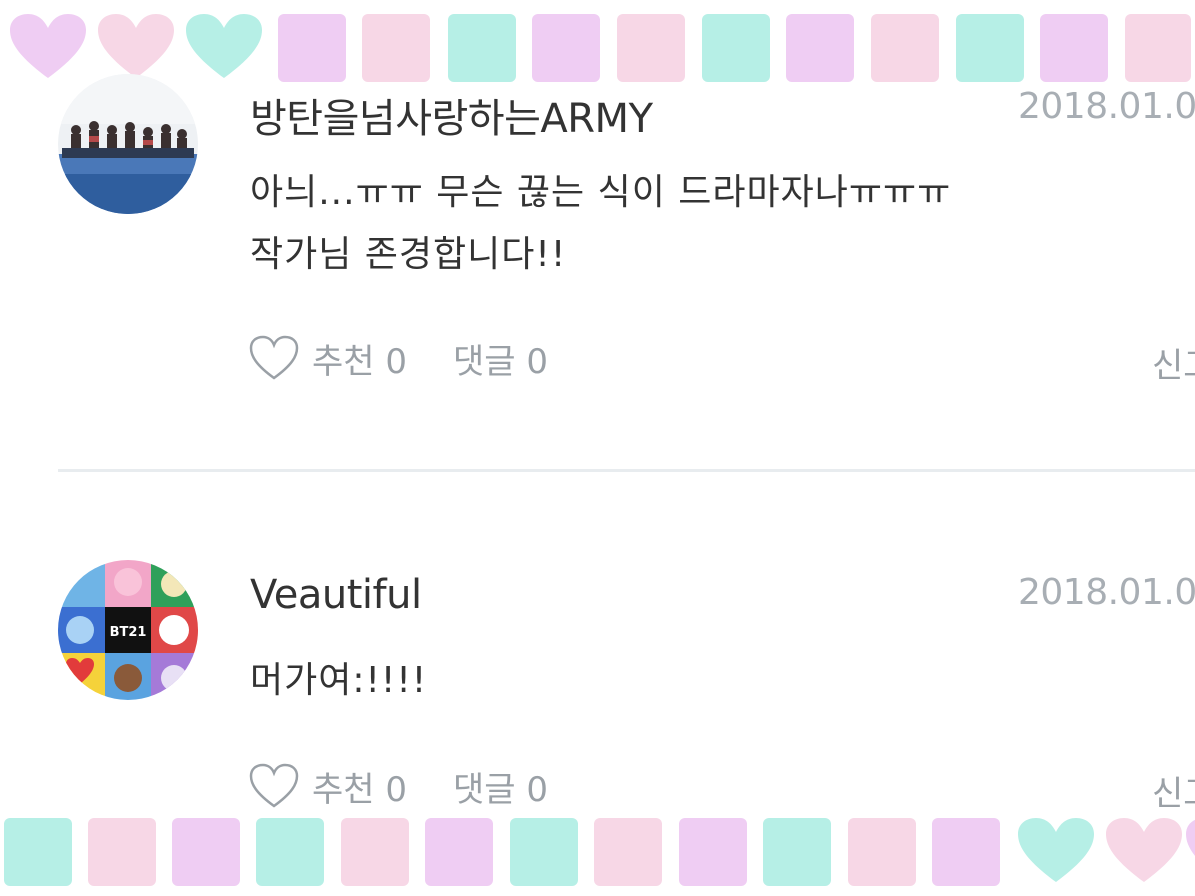 The image size is (1195, 896). I want to click on avatar, so click(128, 144).